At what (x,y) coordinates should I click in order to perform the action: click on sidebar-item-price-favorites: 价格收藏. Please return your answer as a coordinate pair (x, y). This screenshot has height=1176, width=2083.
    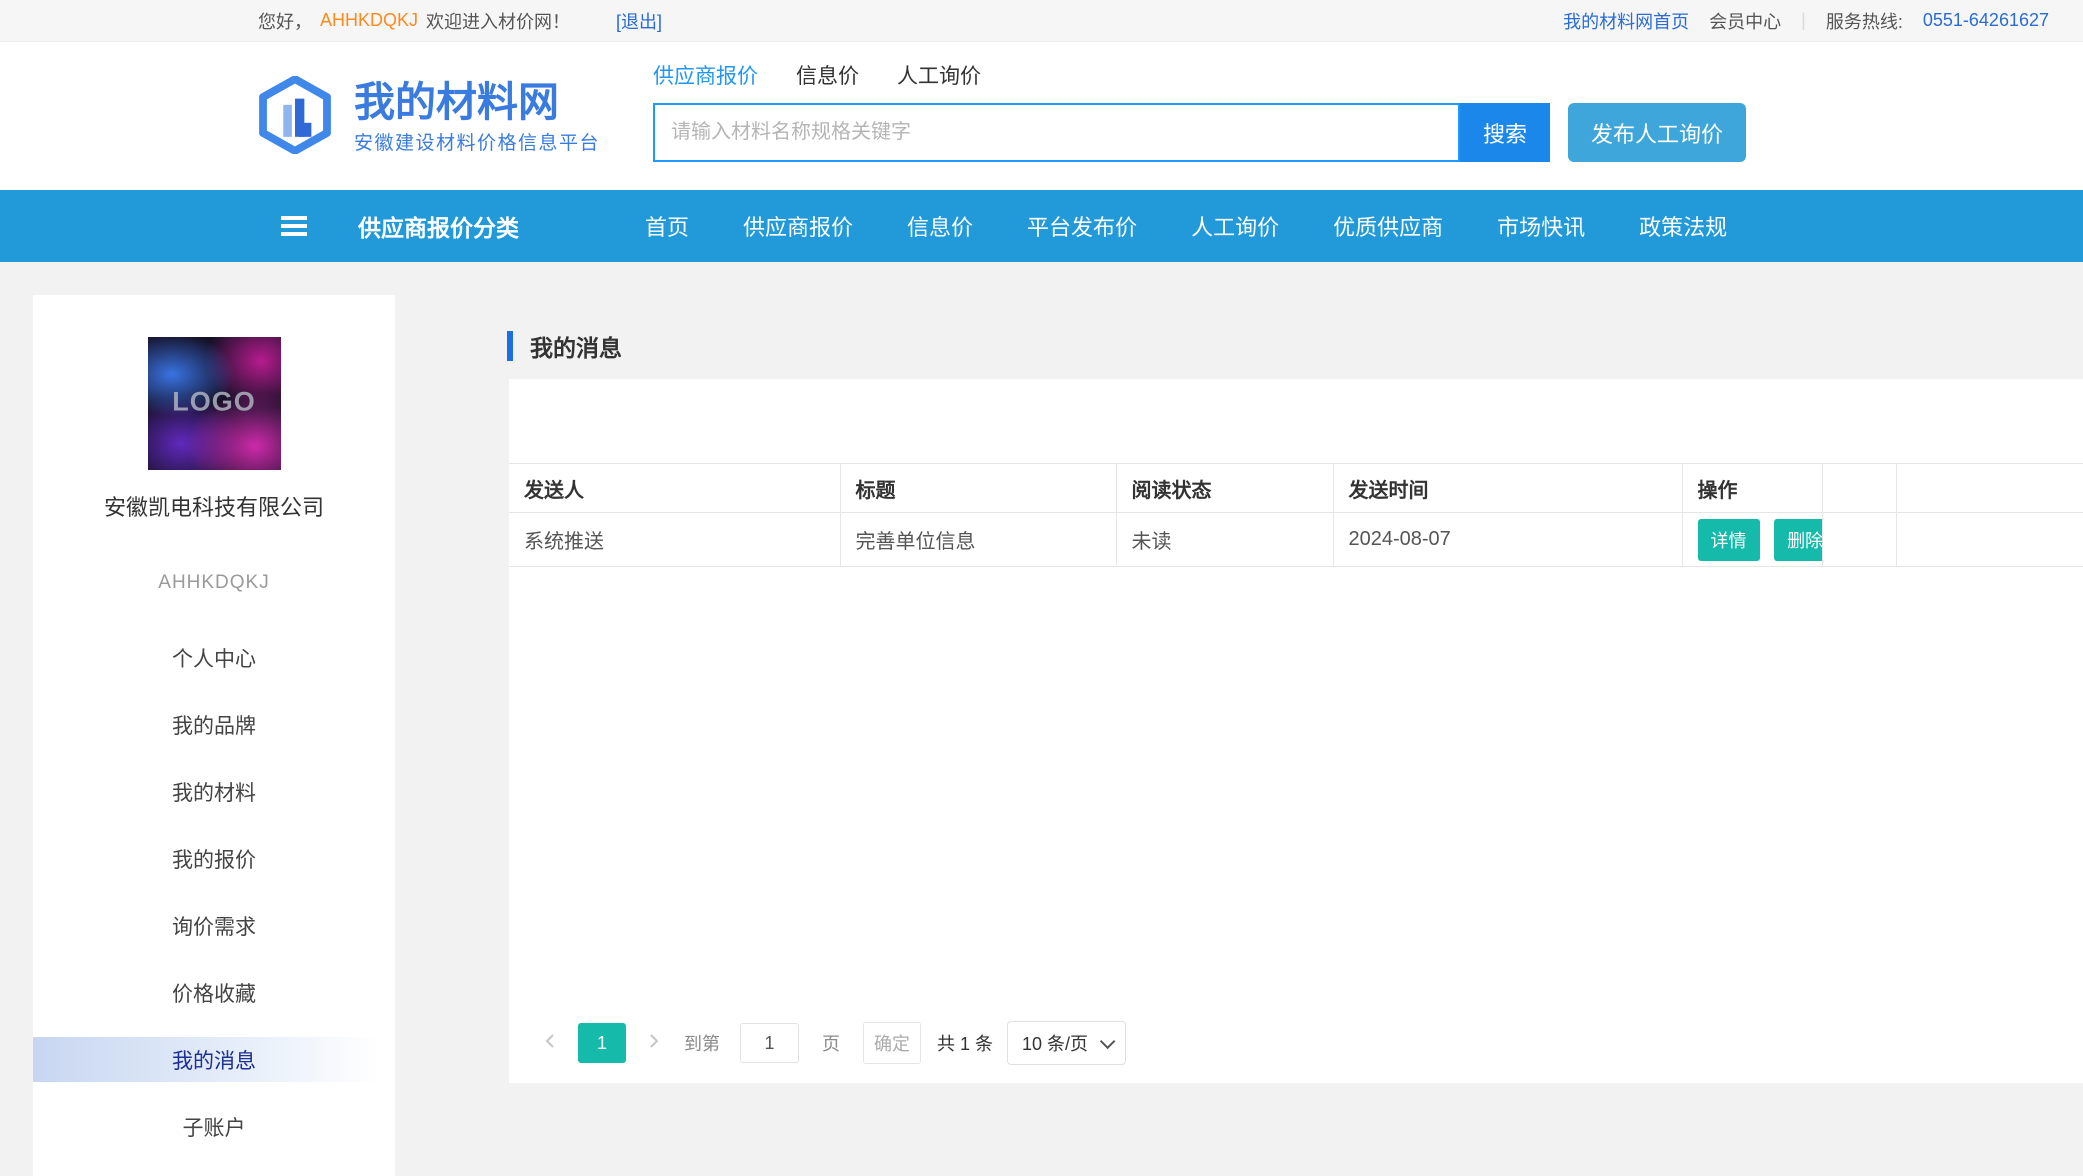
    Looking at the image, I should click on (214, 992).